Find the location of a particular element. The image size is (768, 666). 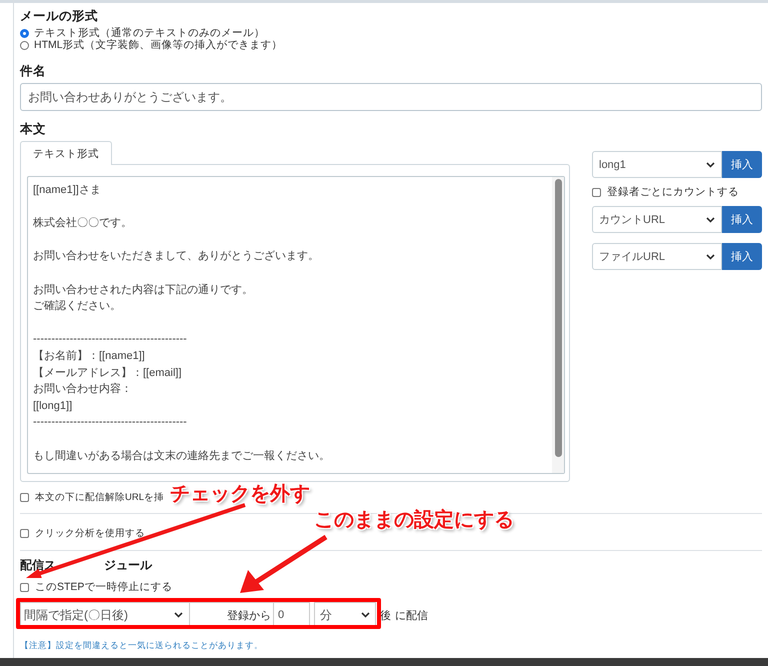

warning-note: 【注意】設定を間違えると一気に送られることがあります。 is located at coordinates (142, 646).